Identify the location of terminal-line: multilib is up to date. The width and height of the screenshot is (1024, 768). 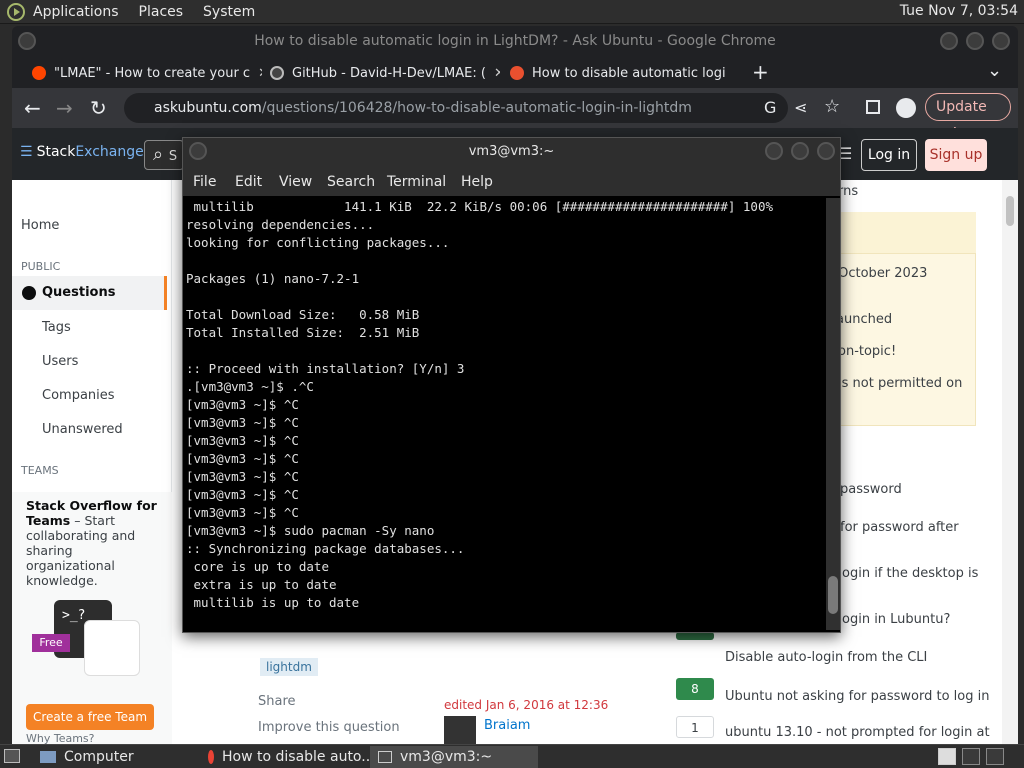
(273, 602).